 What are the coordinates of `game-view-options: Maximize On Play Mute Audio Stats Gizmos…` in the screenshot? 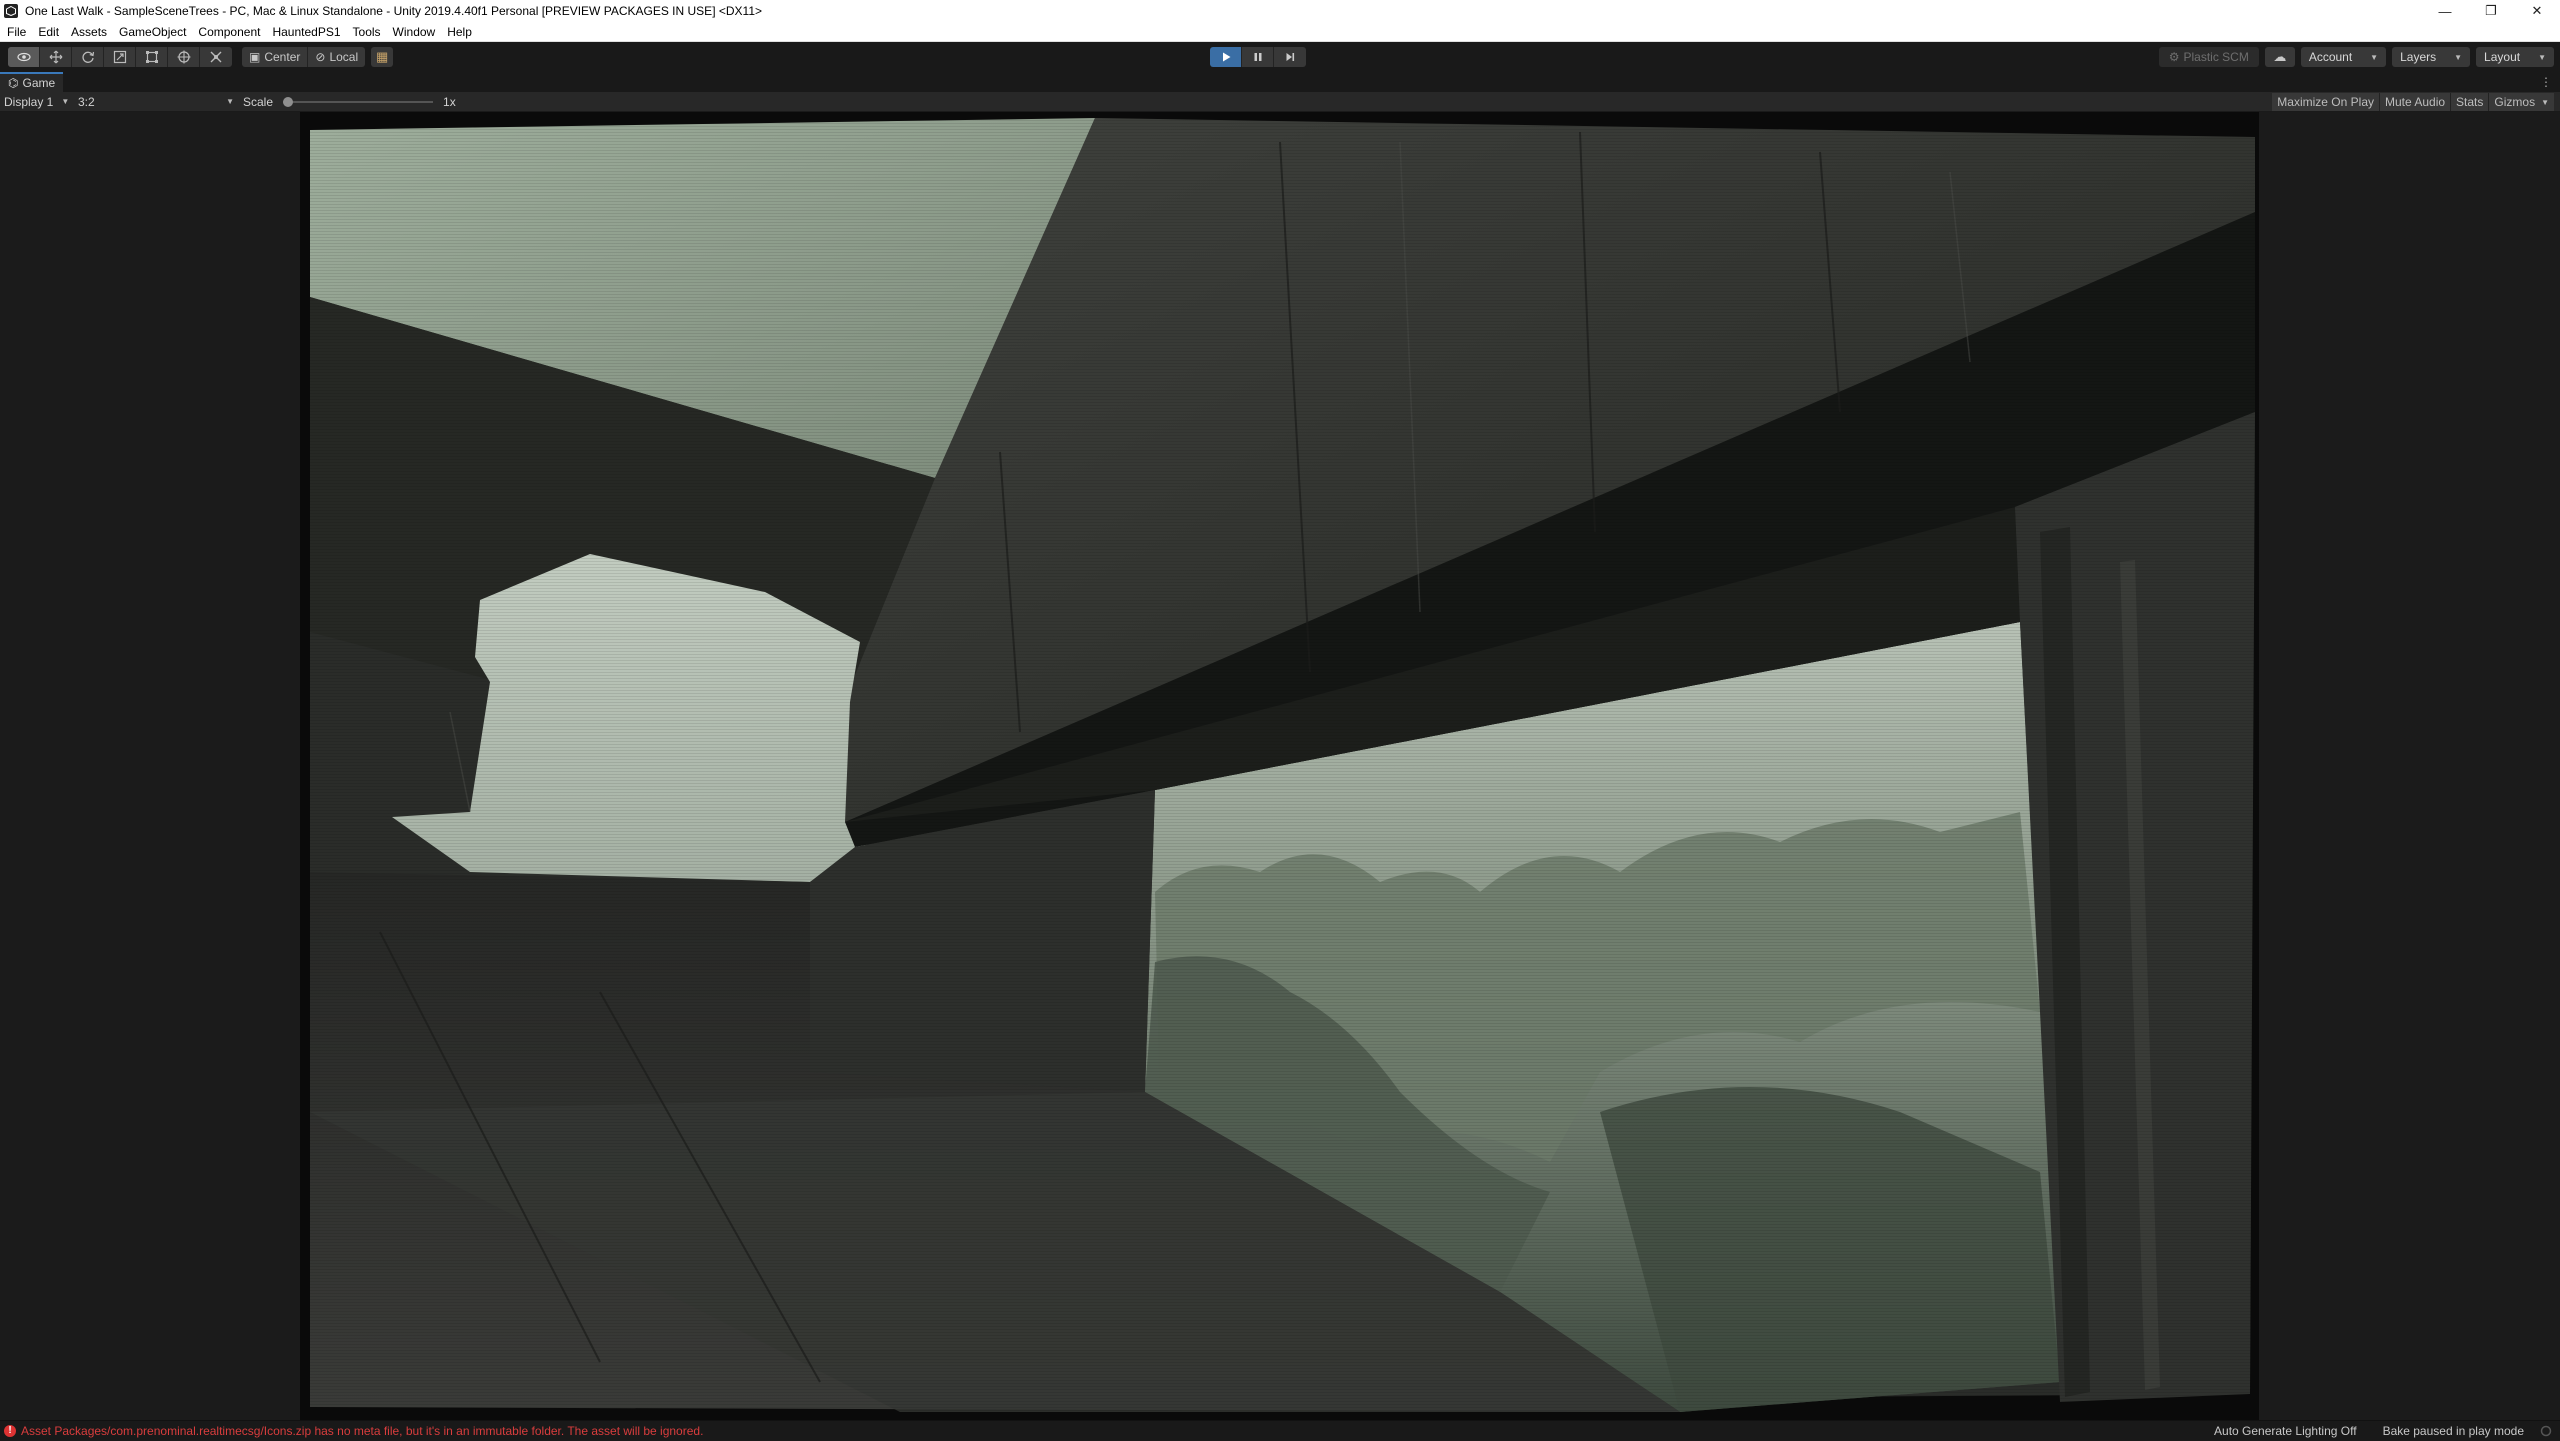 It's located at (2413, 102).